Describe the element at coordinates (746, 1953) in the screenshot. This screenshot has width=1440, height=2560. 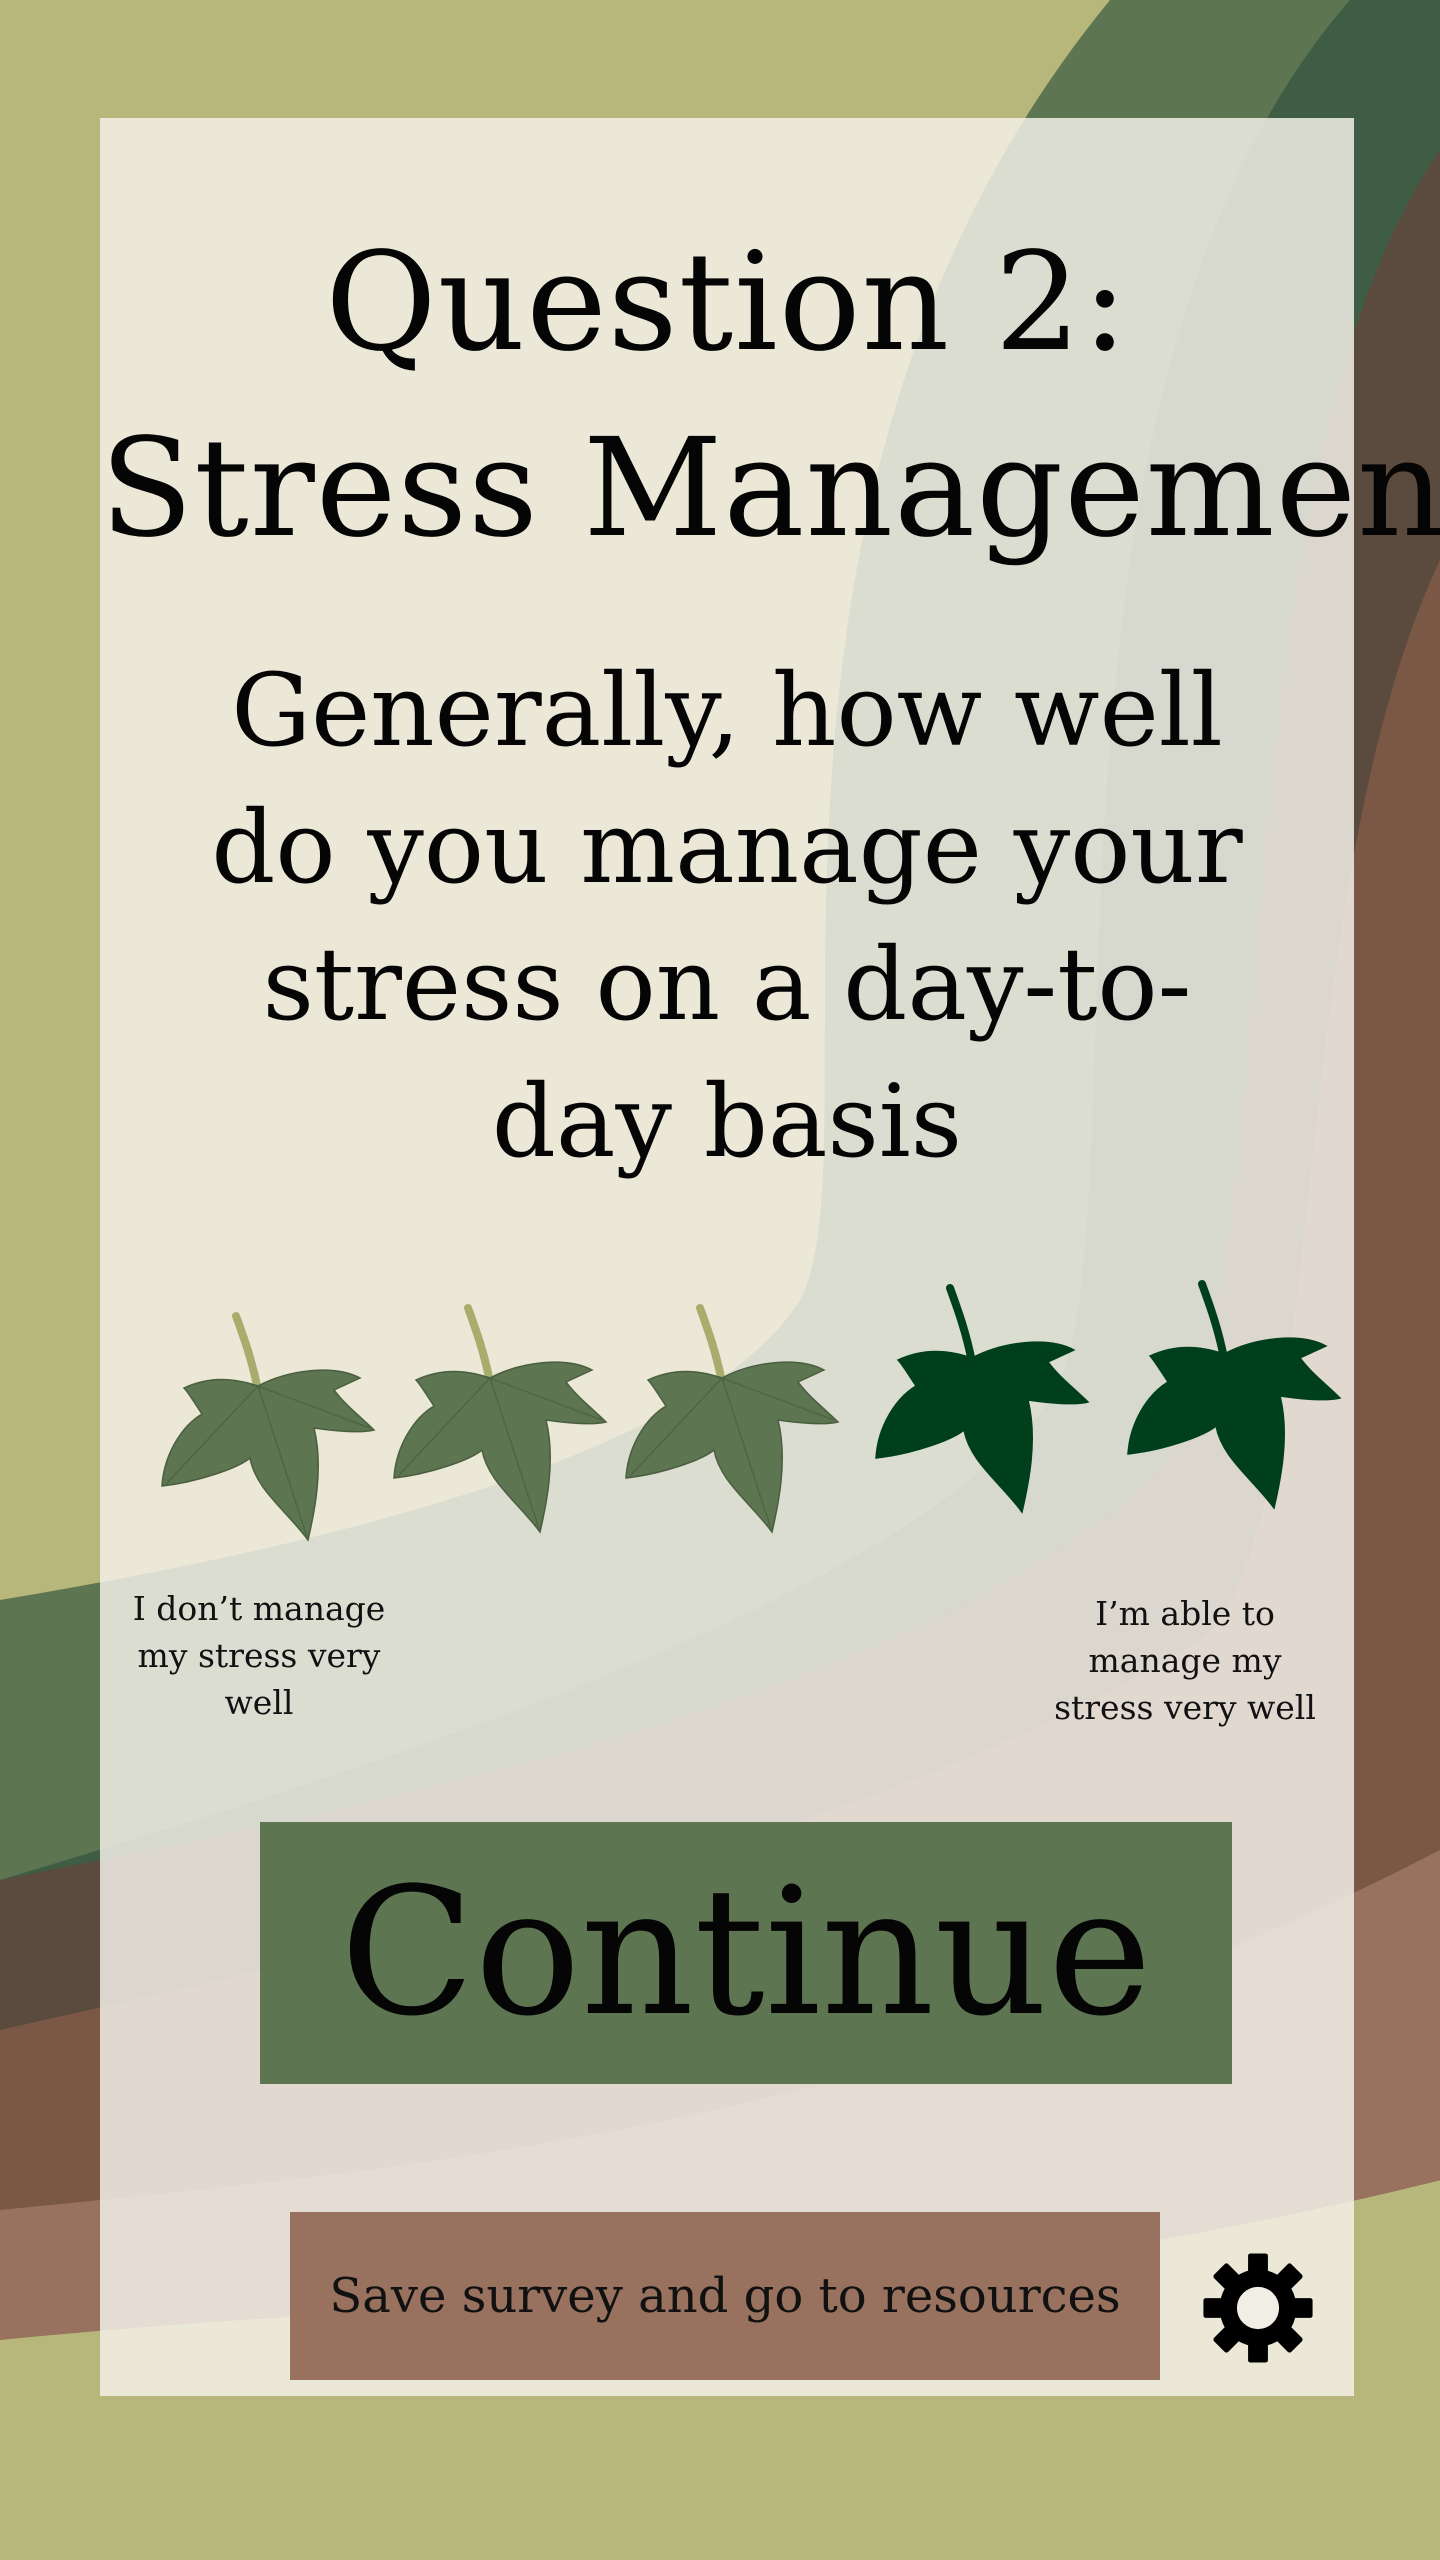
I see `continue-button: Continue` at that location.